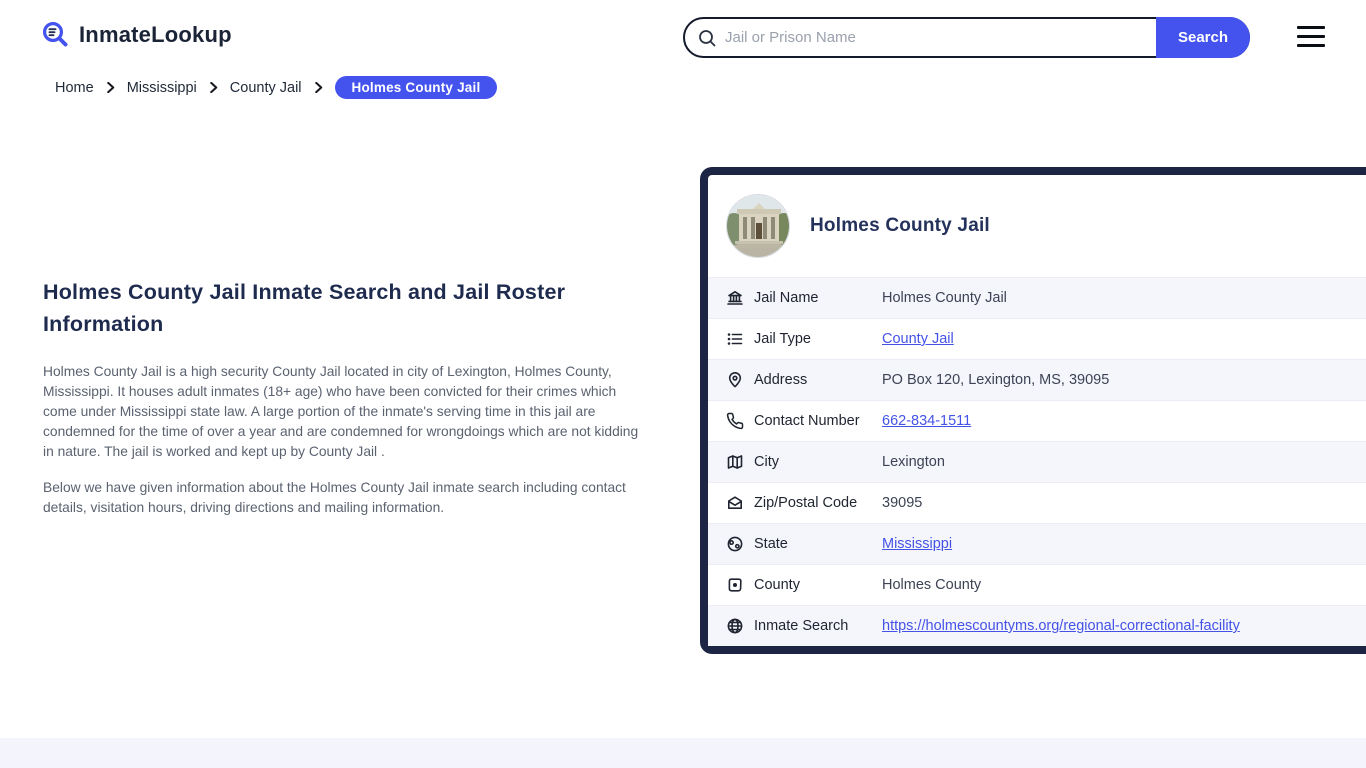 The width and height of the screenshot is (1366, 768). Describe the element at coordinates (771, 544) in the screenshot. I see `row-label: State` at that location.